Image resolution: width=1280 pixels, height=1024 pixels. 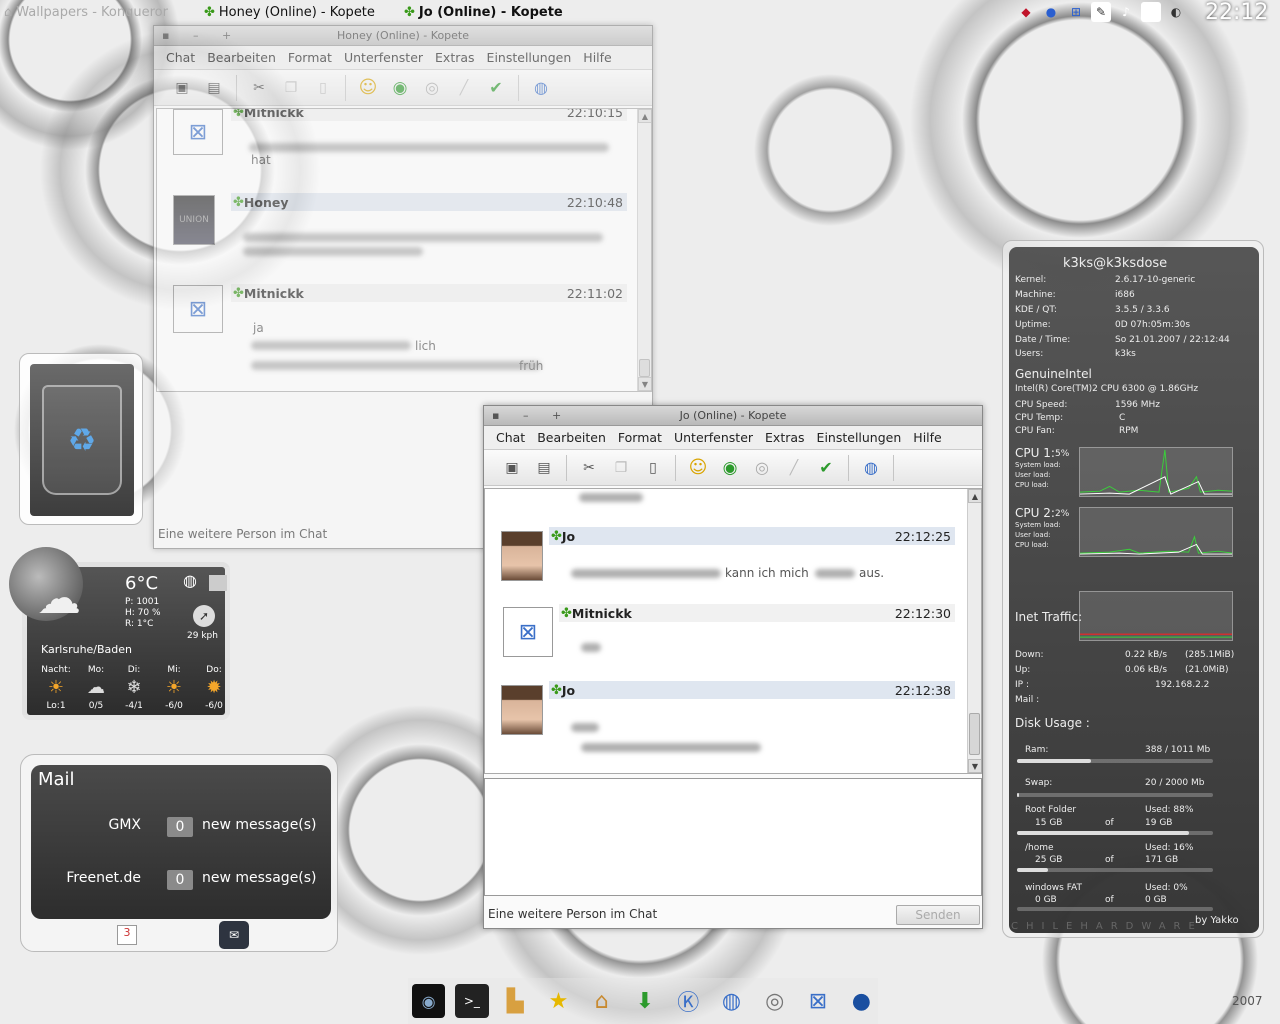 I want to click on info-value: 1596 MHz, so click(x=1138, y=405).